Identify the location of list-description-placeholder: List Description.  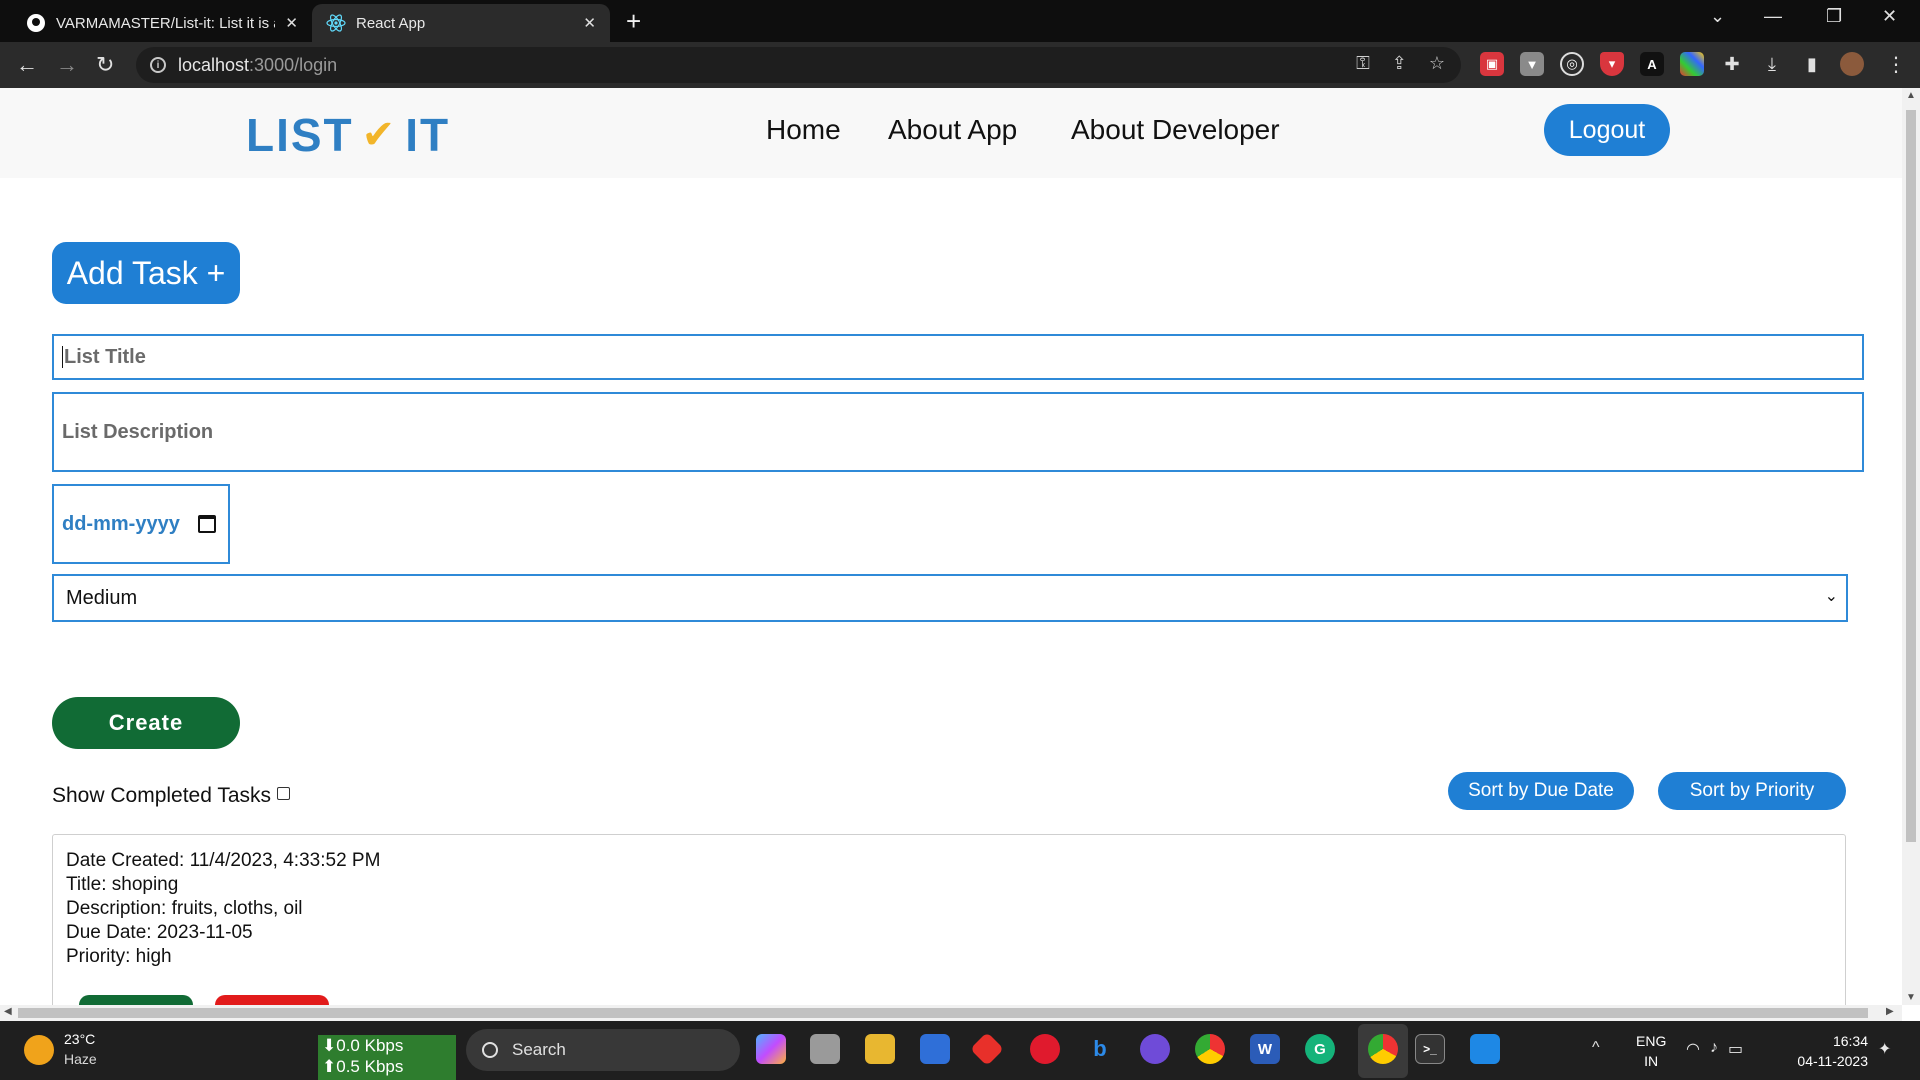
(138, 431).